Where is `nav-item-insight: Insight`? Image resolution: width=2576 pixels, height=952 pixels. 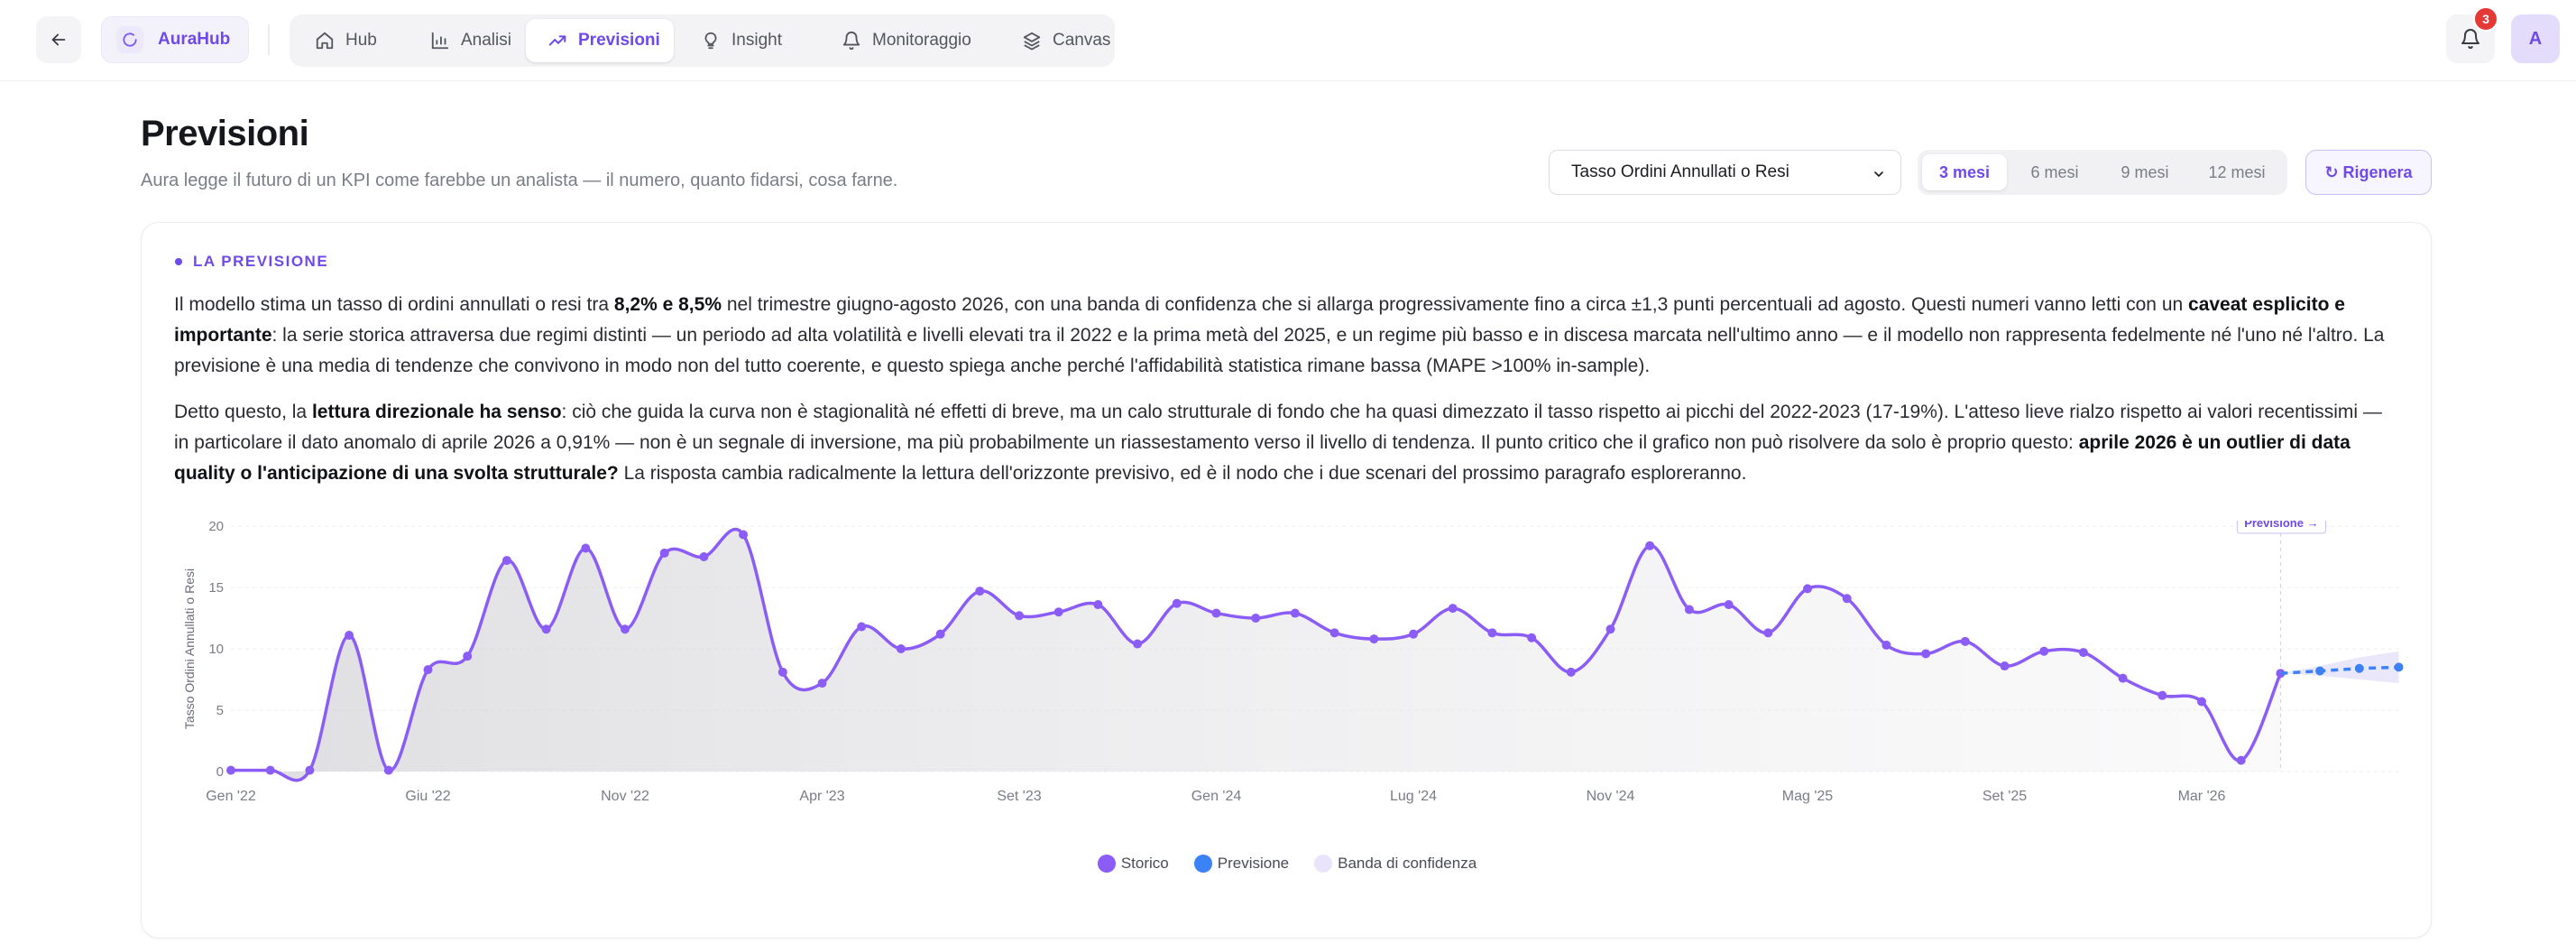
nav-item-insight: Insight is located at coordinates (746, 41).